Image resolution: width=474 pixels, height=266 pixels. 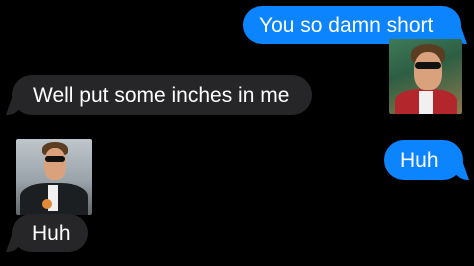 What do you see at coordinates (47, 204) in the screenshot?
I see `food-item-shape` at bounding box center [47, 204].